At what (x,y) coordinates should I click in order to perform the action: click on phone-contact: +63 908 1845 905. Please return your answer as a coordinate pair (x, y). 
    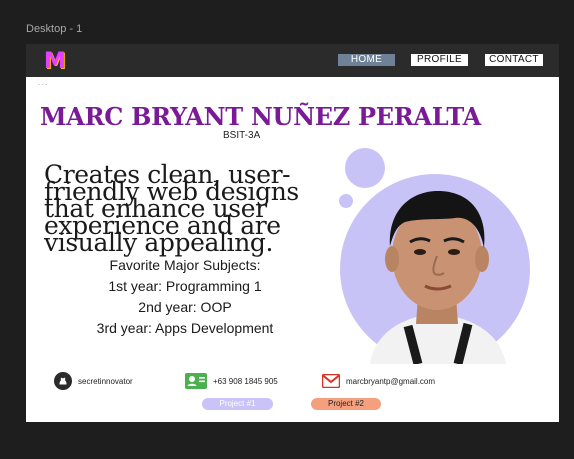
    Looking at the image, I should click on (231, 381).